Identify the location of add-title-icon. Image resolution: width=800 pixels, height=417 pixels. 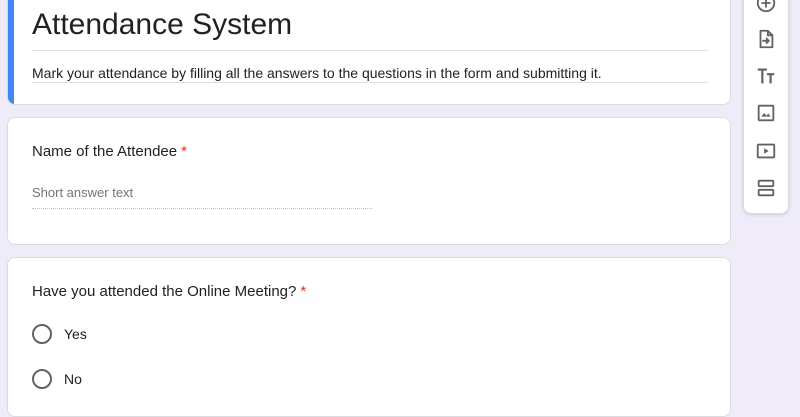
(766, 76).